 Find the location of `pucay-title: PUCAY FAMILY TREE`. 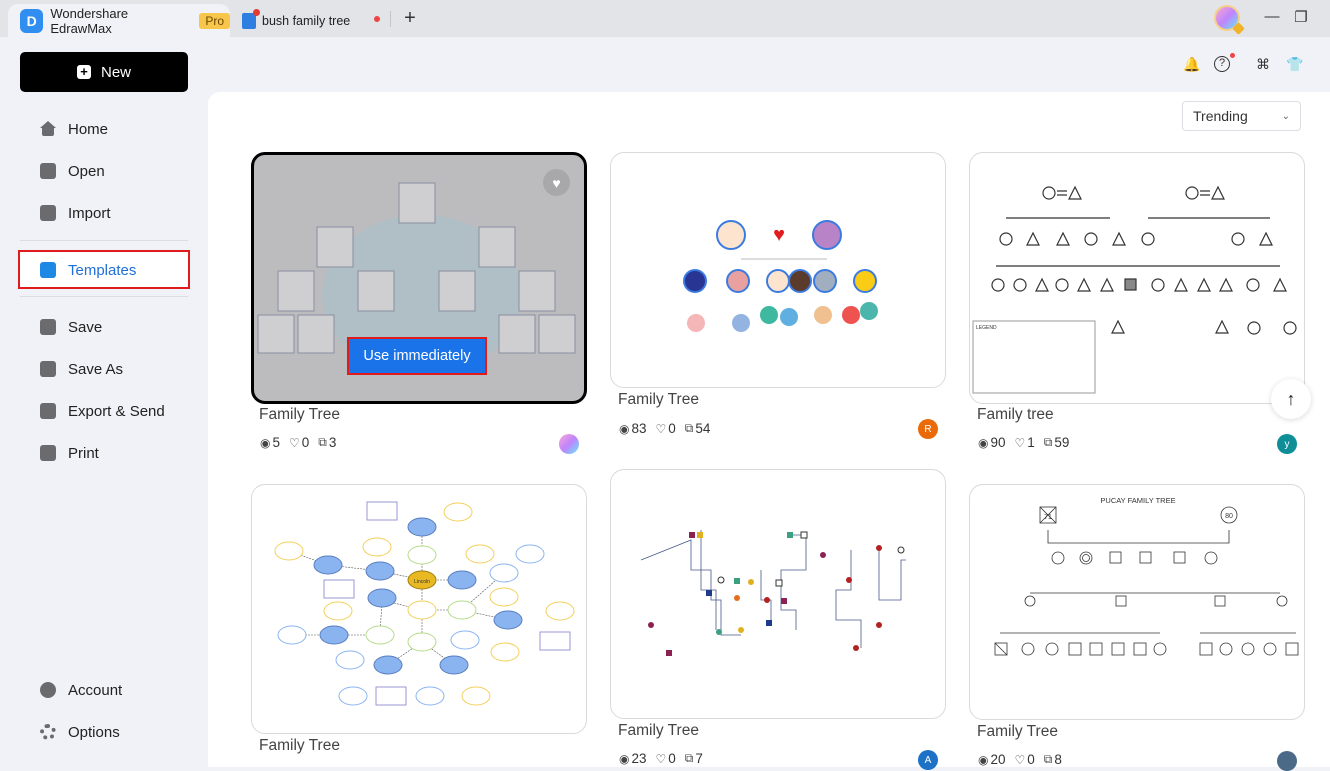

pucay-title: PUCAY FAMILY TREE is located at coordinates (1137, 500).